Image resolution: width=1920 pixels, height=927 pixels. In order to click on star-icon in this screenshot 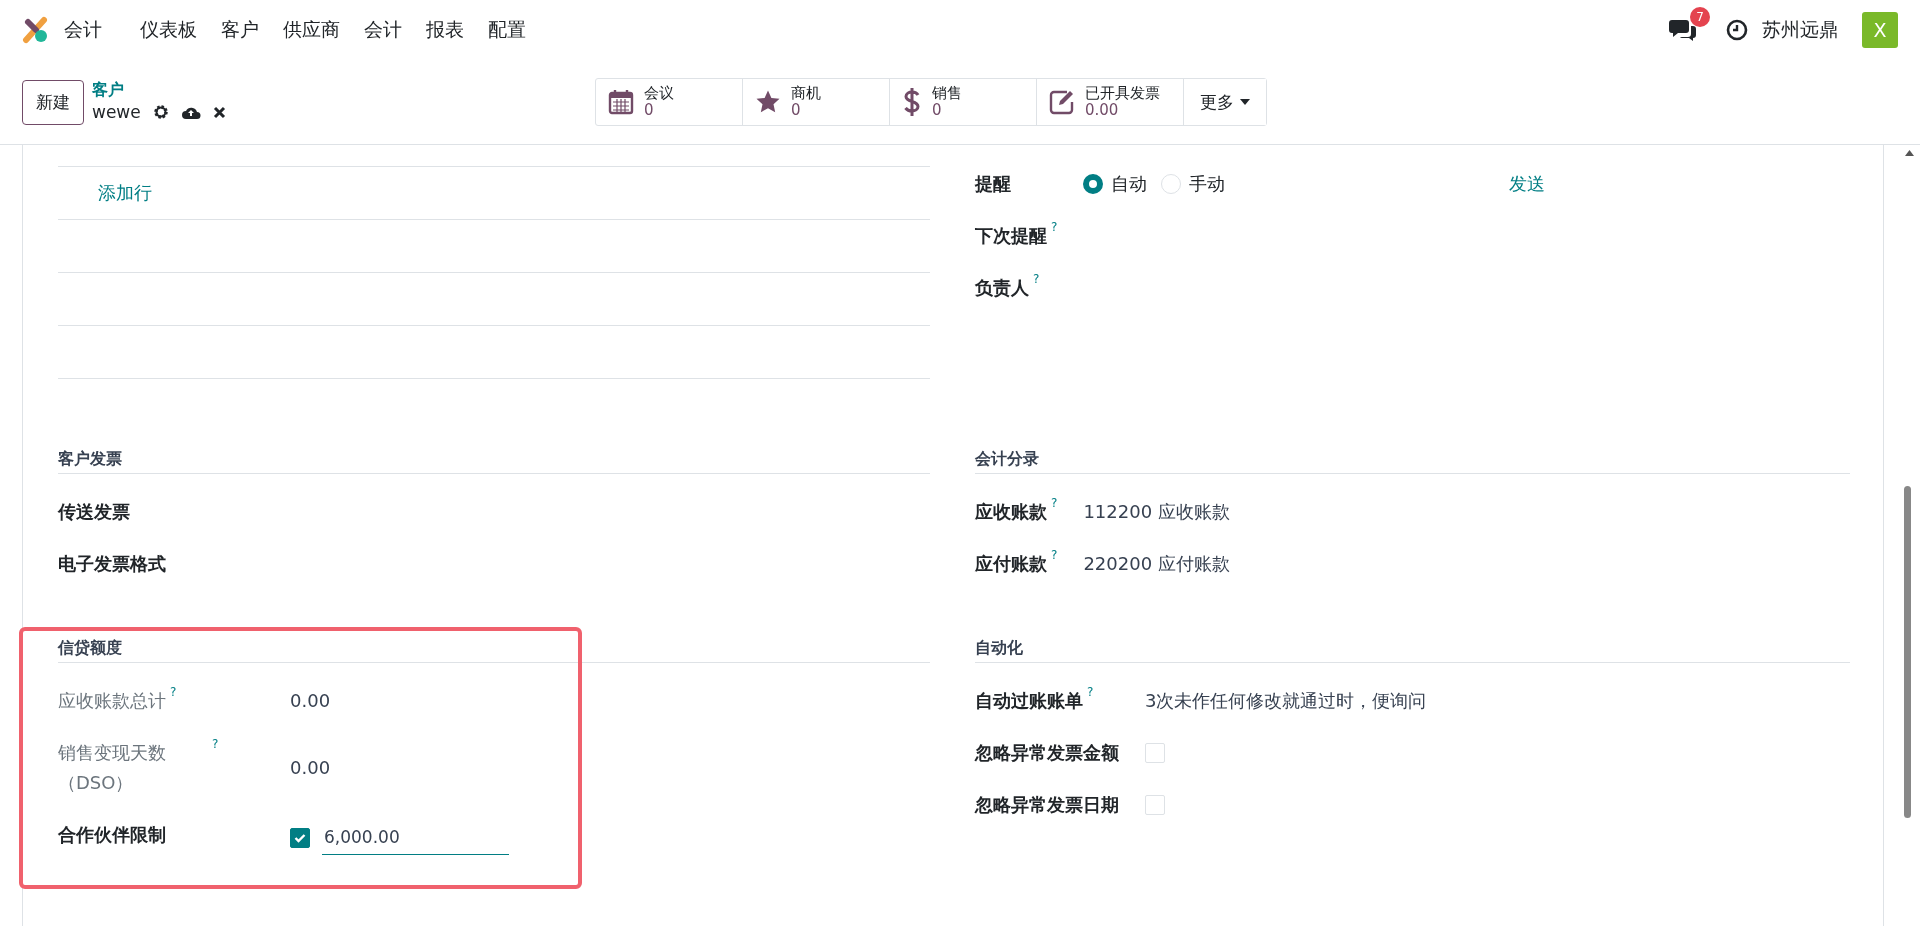, I will do `click(768, 102)`.